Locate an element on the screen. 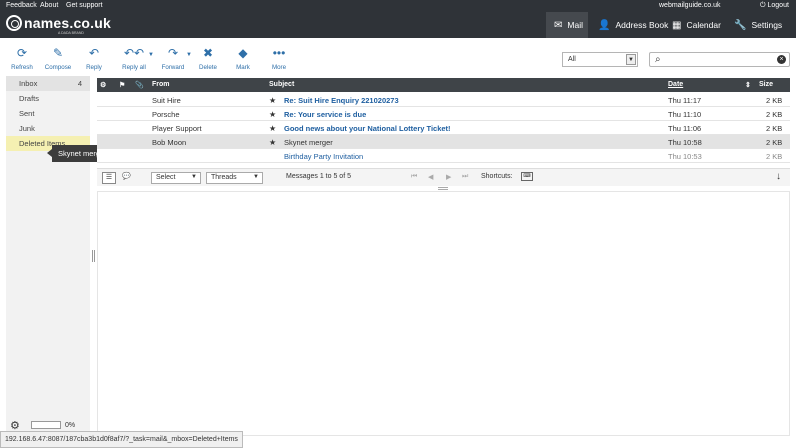 Image resolution: width=796 pixels, height=448 pixels. feedback-link: Feedback is located at coordinates (21, 5).